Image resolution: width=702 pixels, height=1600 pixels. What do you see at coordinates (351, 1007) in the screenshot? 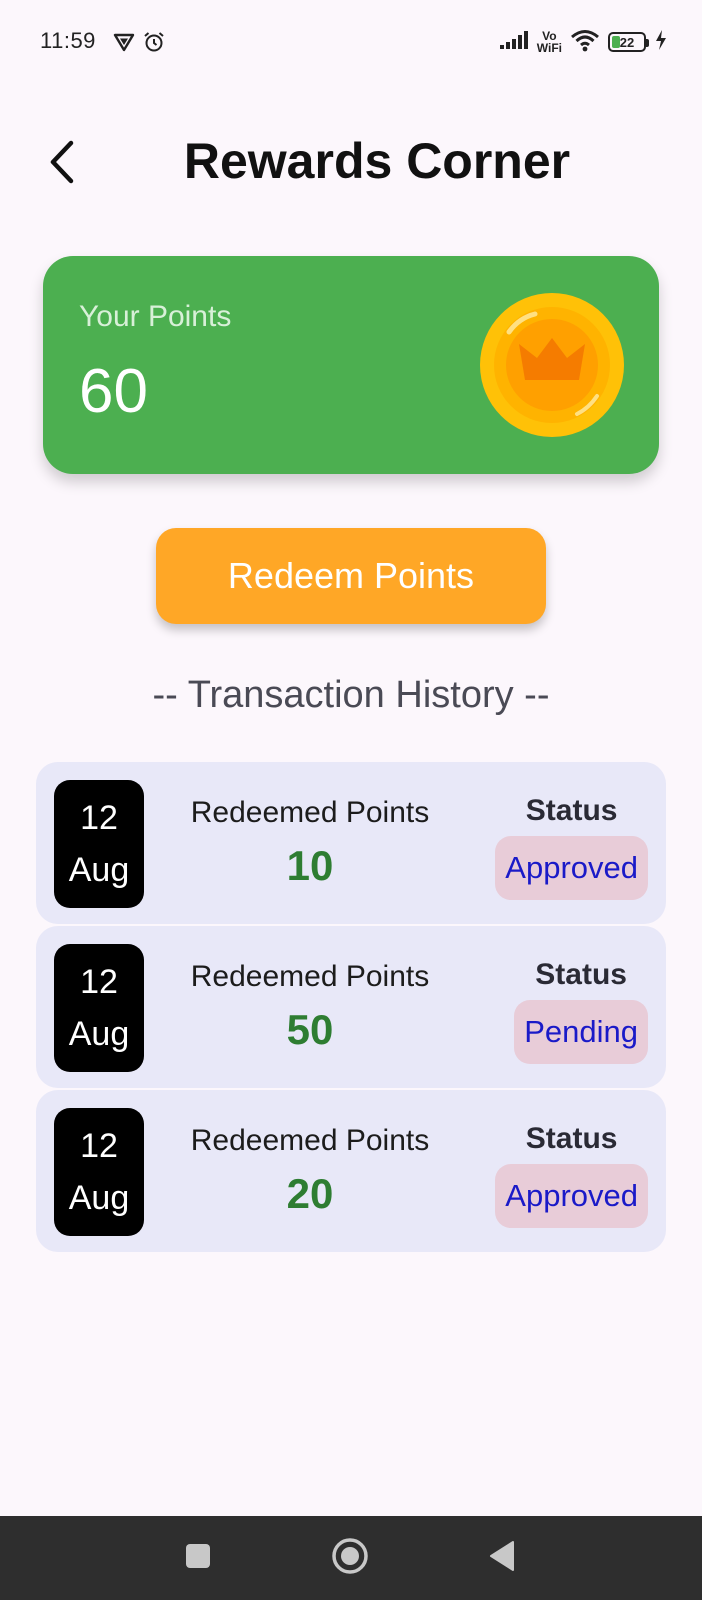
I see `transaction-row: 12 Aug Redeemed Points 50 Status Pending` at bounding box center [351, 1007].